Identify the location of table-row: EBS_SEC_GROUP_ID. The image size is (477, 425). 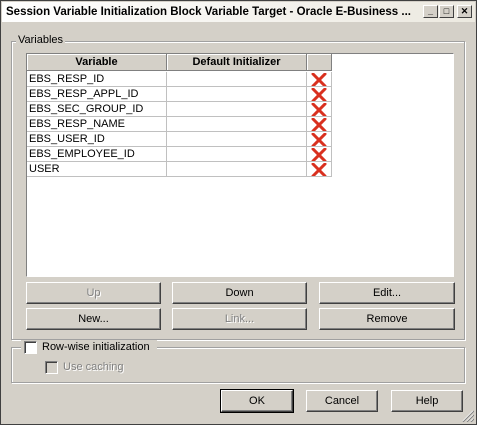
(180, 109).